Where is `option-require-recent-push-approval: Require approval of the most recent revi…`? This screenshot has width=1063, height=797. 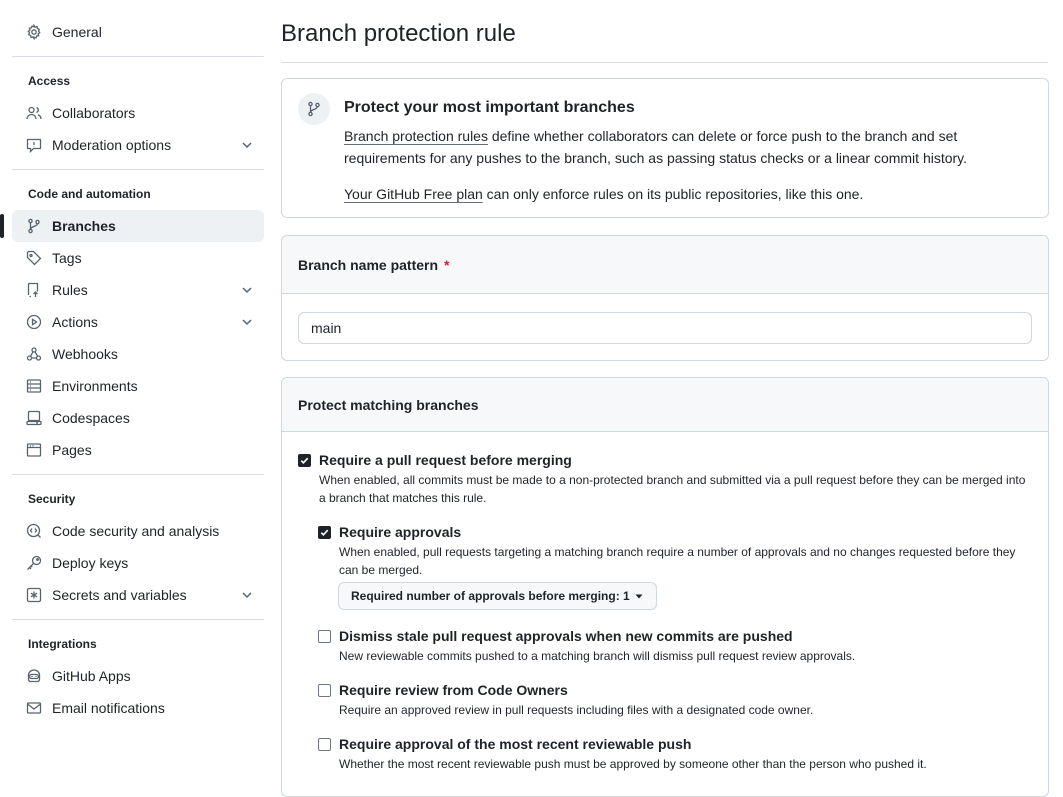
option-require-recent-push-approval: Require approval of the most recent revi… is located at coordinates (675, 754).